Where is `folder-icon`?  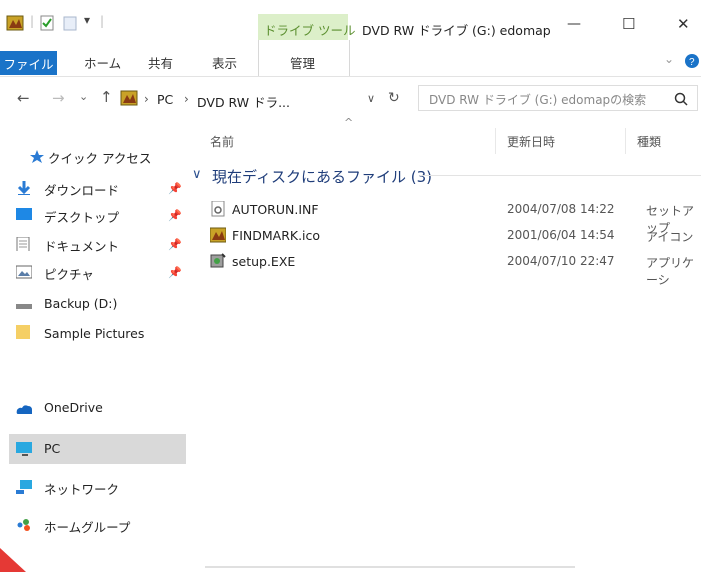
folder-icon is located at coordinates (23, 332).